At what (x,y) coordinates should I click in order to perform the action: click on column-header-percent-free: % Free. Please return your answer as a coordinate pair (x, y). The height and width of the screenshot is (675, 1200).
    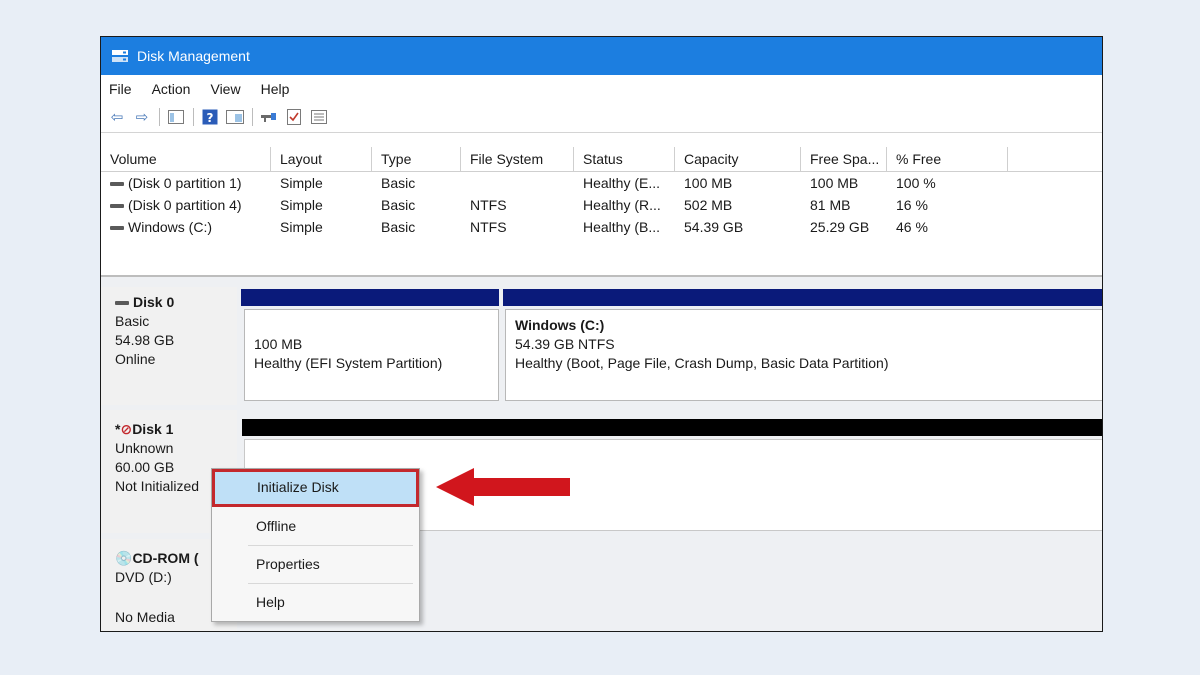
    Looking at the image, I should click on (947, 159).